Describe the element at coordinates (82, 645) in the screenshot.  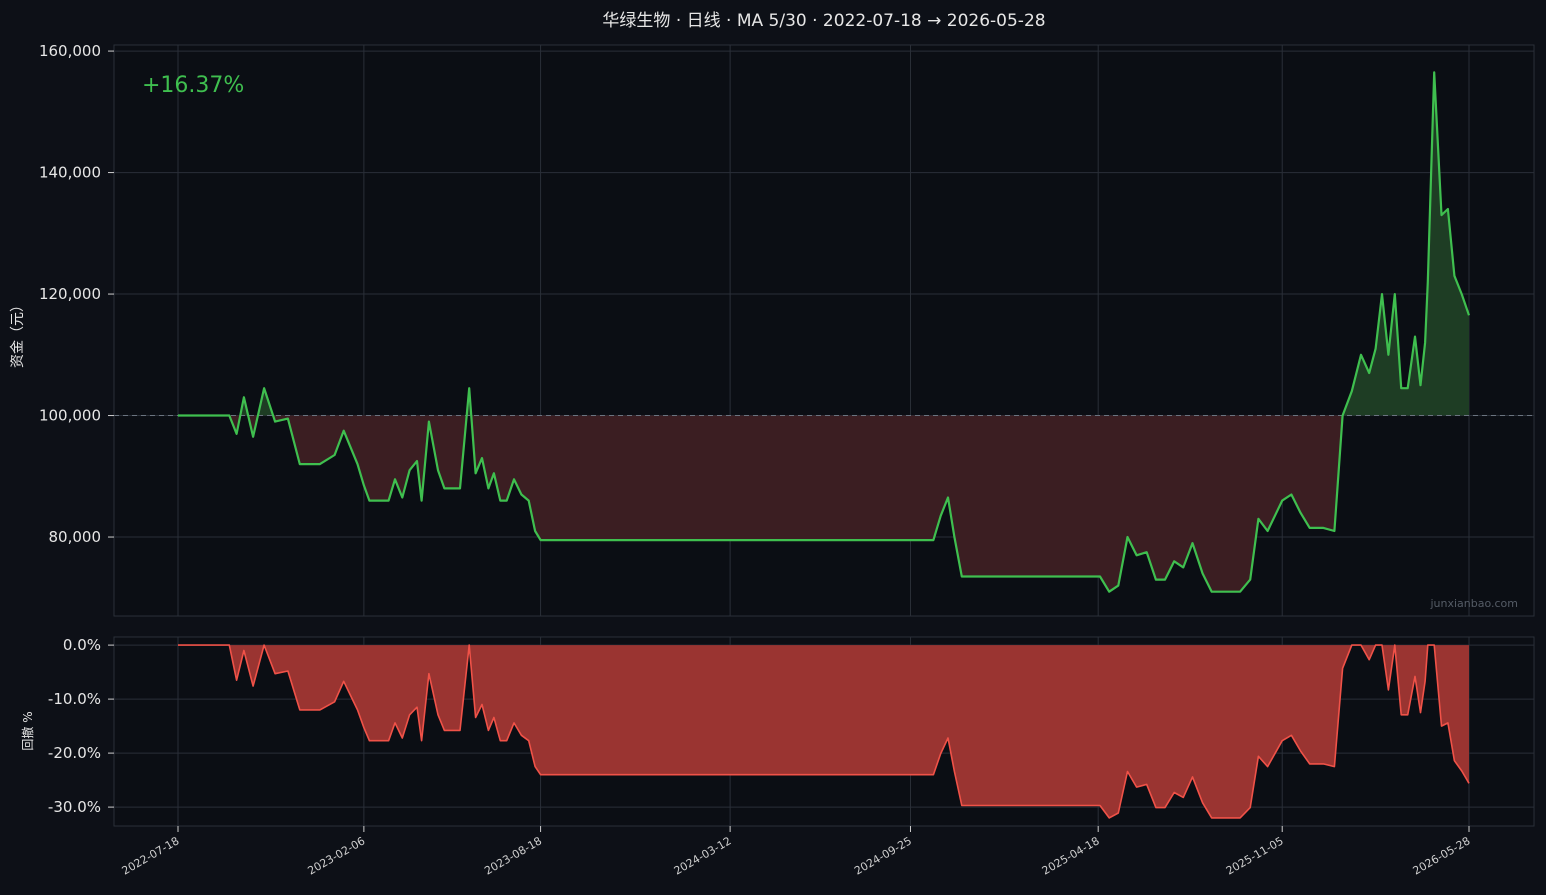
I see `drawdown-ytick-label-0: 0.0%` at that location.